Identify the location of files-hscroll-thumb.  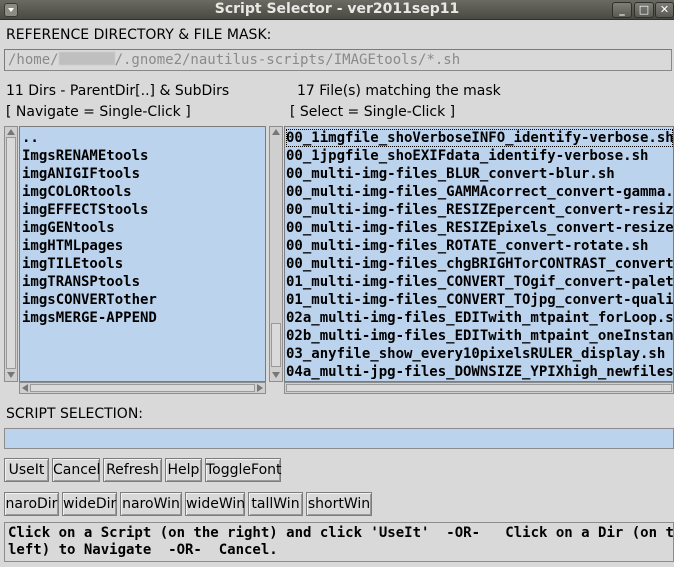
(479, 388).